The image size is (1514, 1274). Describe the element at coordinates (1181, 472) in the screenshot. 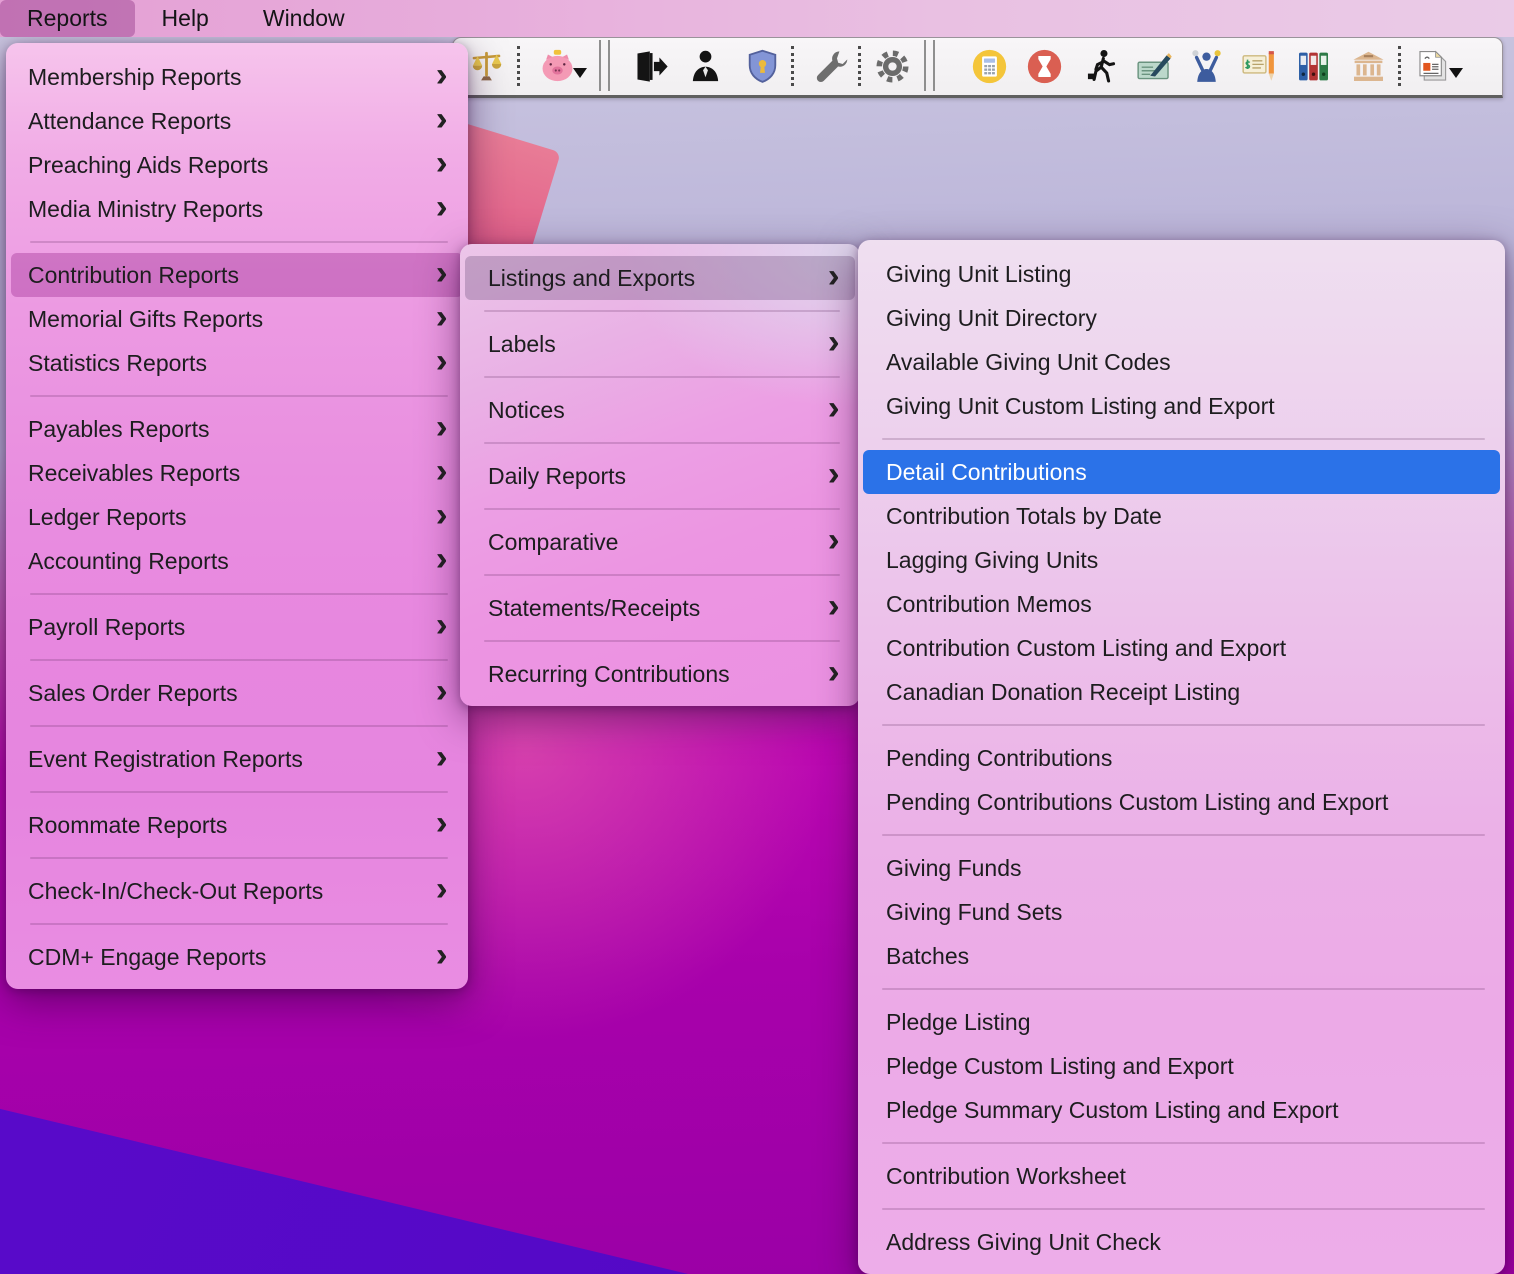

I see `menu-item-detail-contributions: Detail Contributions` at that location.